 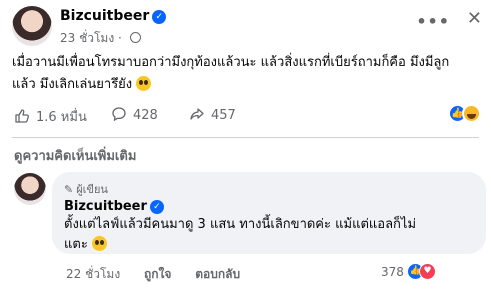 I want to click on comment-author-row: Bizcuitbeer ✓, so click(x=114, y=206).